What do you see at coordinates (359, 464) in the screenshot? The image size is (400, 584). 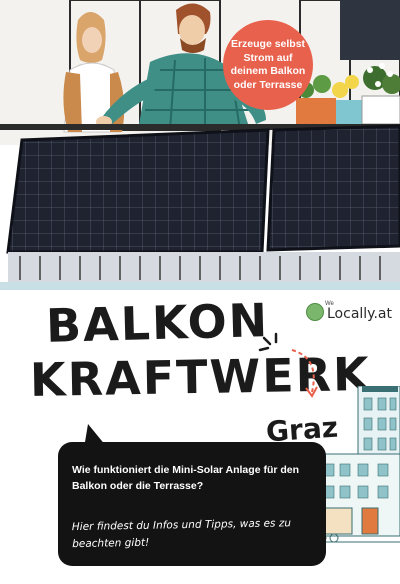 I see `building-illustration` at bounding box center [359, 464].